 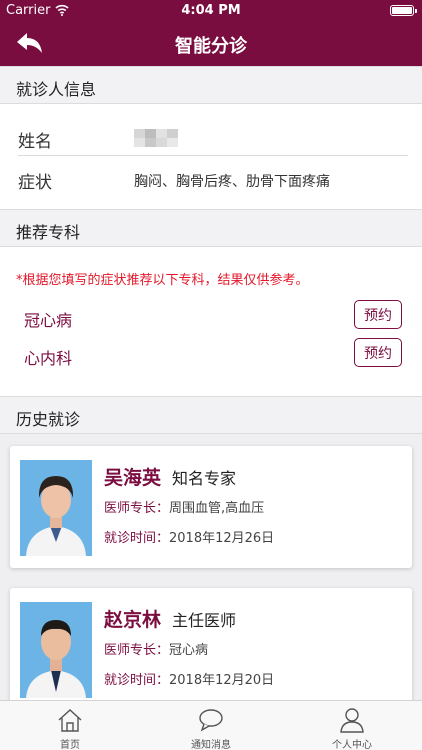 I want to click on tab-label: 个人中心, so click(x=352, y=745).